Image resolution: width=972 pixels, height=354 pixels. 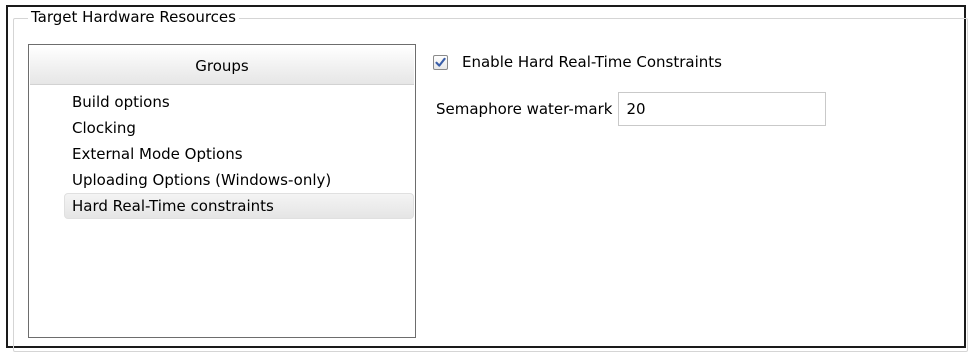 I want to click on enable-hard-rt-label: Enable Hard Real-Time Constraints, so click(x=592, y=62).